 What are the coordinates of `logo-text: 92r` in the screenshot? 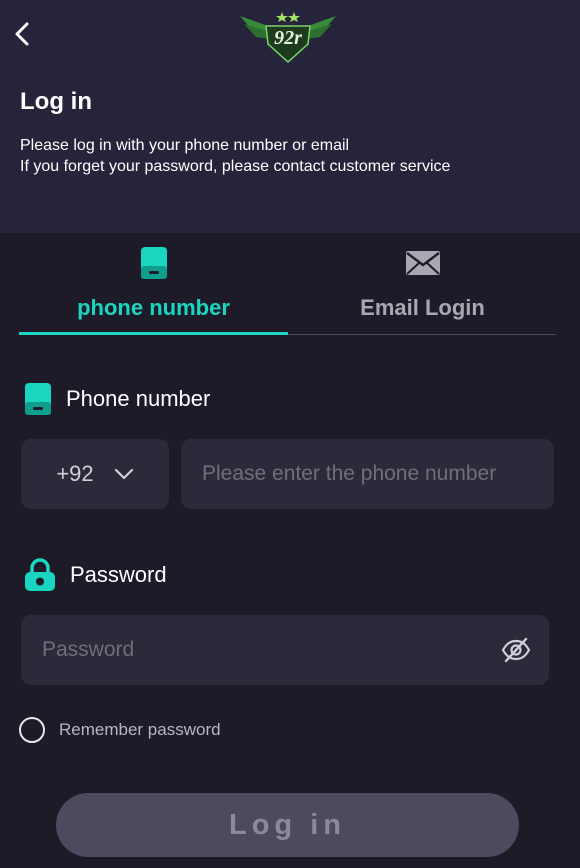 It's located at (288, 38).